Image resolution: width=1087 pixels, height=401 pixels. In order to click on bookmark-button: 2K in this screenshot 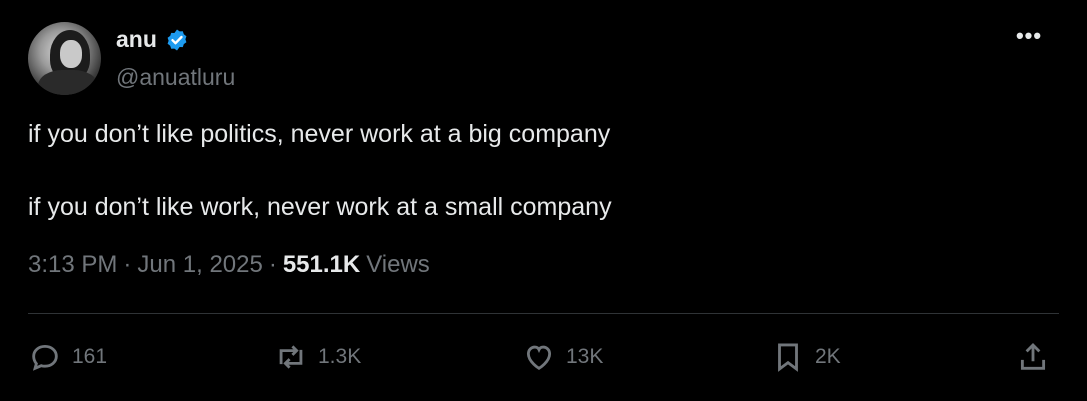, I will do `click(806, 357)`.